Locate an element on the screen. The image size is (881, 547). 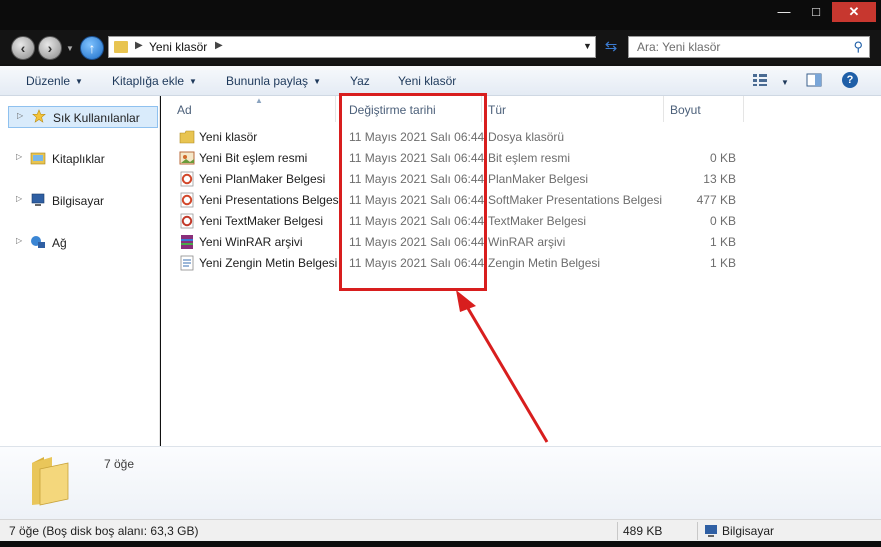
sidebar-item-label: Bilgisayar is located at coordinates (78, 201).